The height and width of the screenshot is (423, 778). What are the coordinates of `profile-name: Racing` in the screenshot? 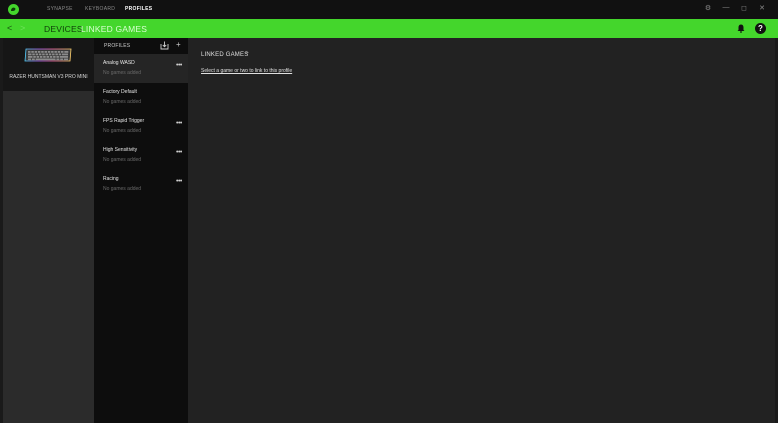 It's located at (111, 179).